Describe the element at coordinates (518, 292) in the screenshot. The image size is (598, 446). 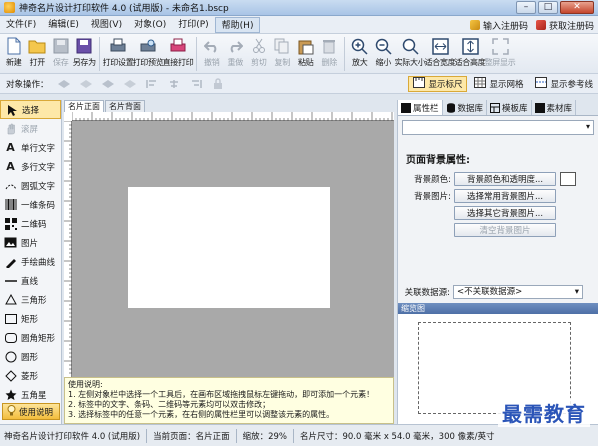
I see `datasource-select: <不关联数据源> ▾` at that location.